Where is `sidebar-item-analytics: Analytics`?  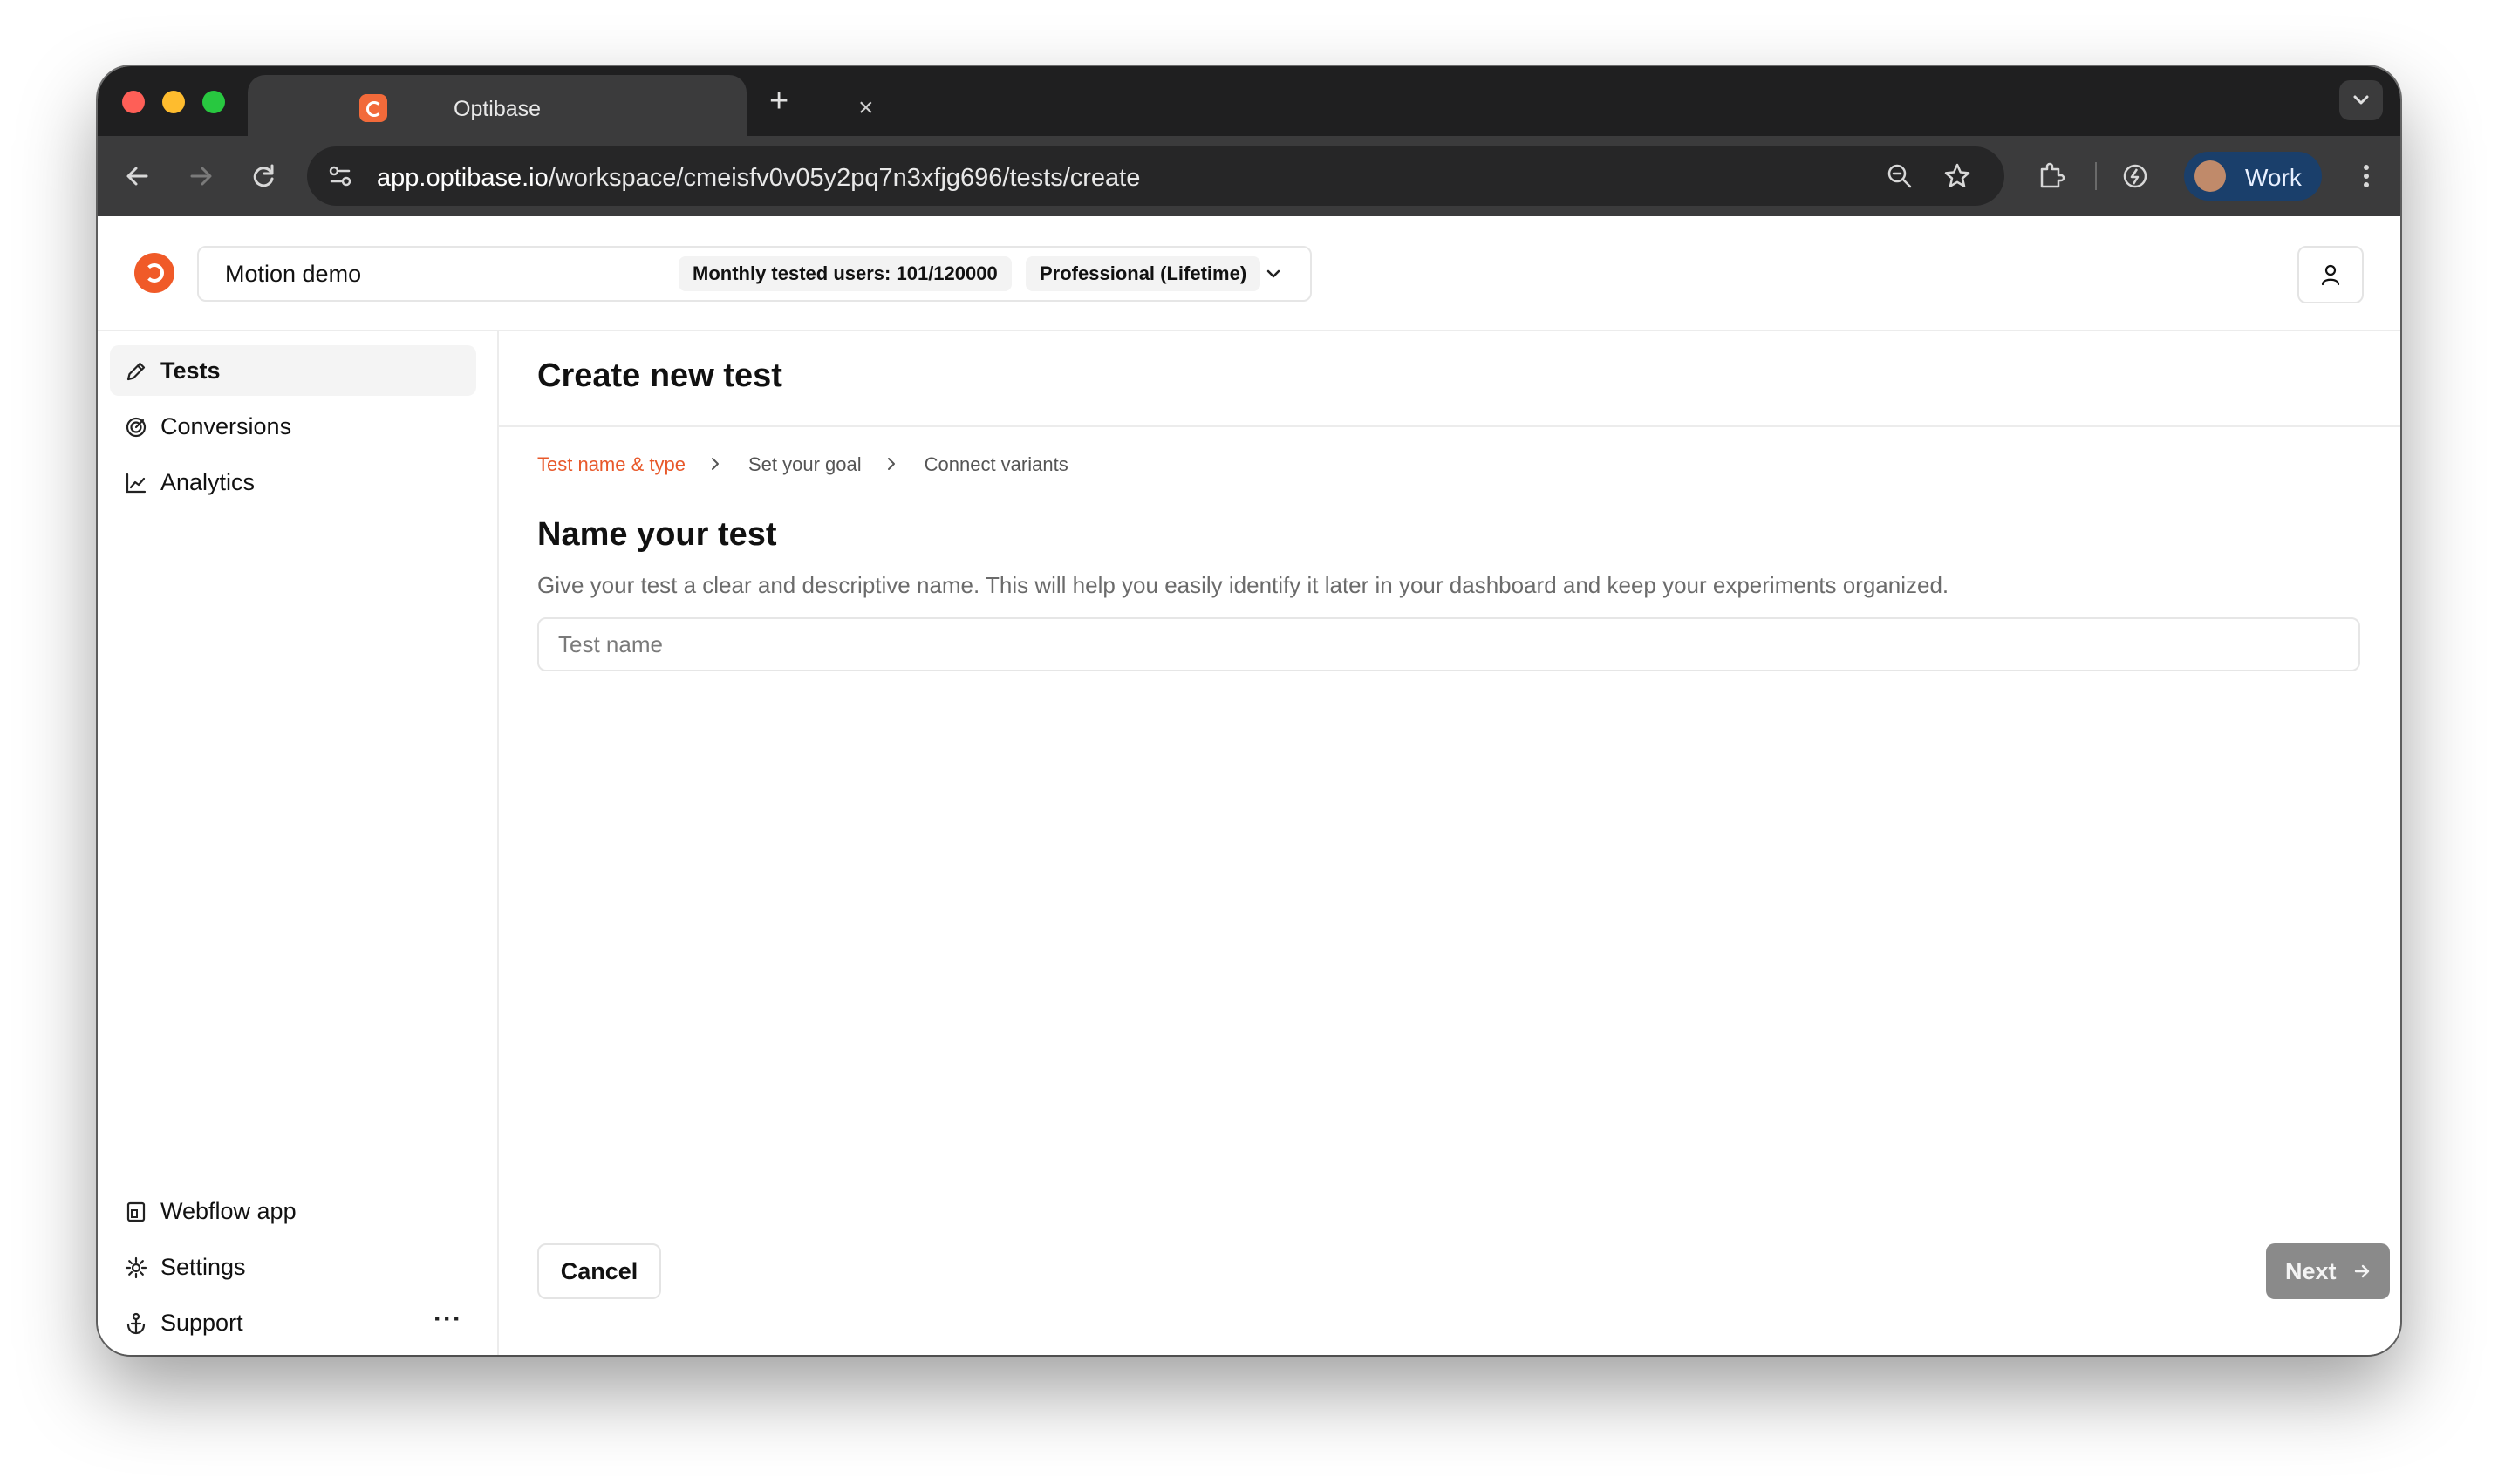
sidebar-item-analytics: Analytics is located at coordinates (293, 482).